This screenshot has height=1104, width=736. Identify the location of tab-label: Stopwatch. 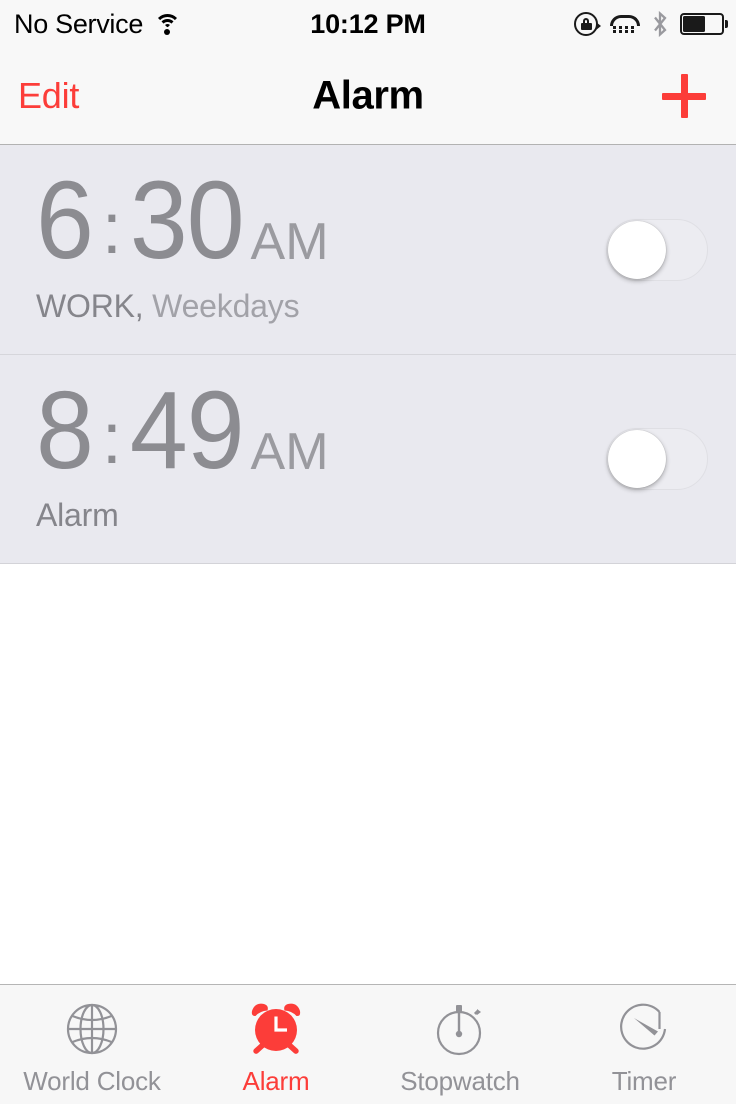
(460, 1081).